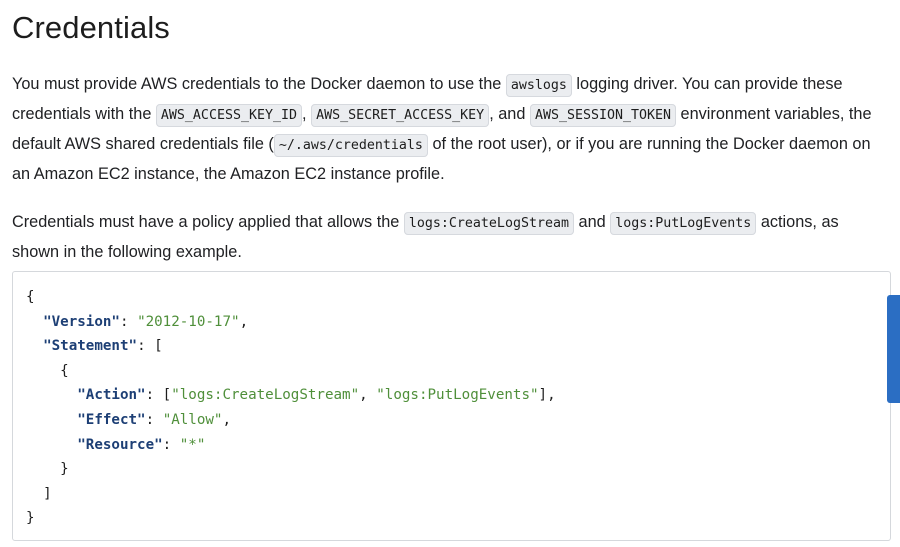  Describe the element at coordinates (603, 115) in the screenshot. I see `inline-code-session-token: AWS_SESSION_TOKEN` at that location.